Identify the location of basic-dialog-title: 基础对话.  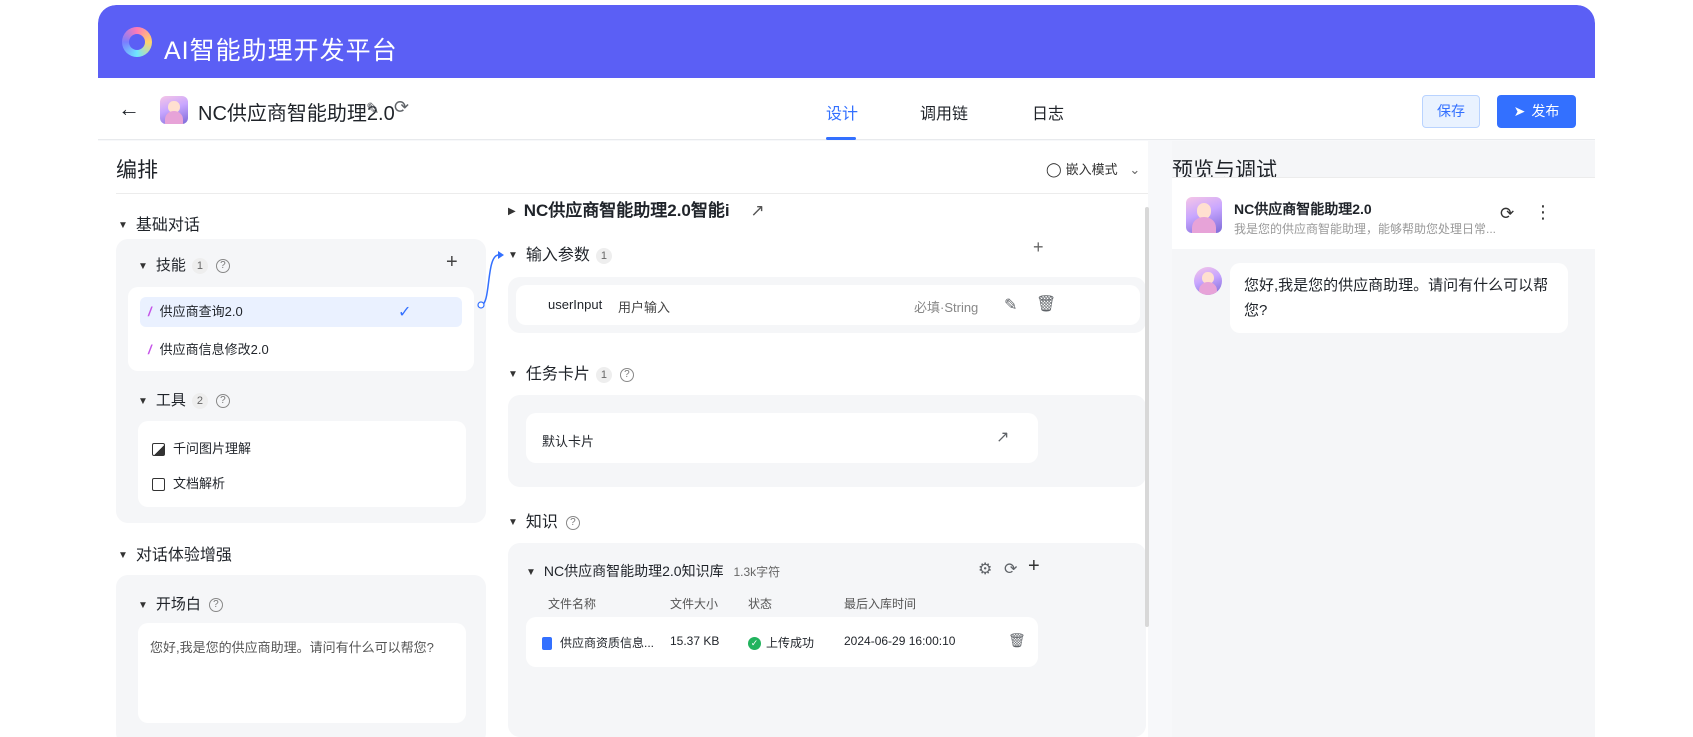
(167, 225).